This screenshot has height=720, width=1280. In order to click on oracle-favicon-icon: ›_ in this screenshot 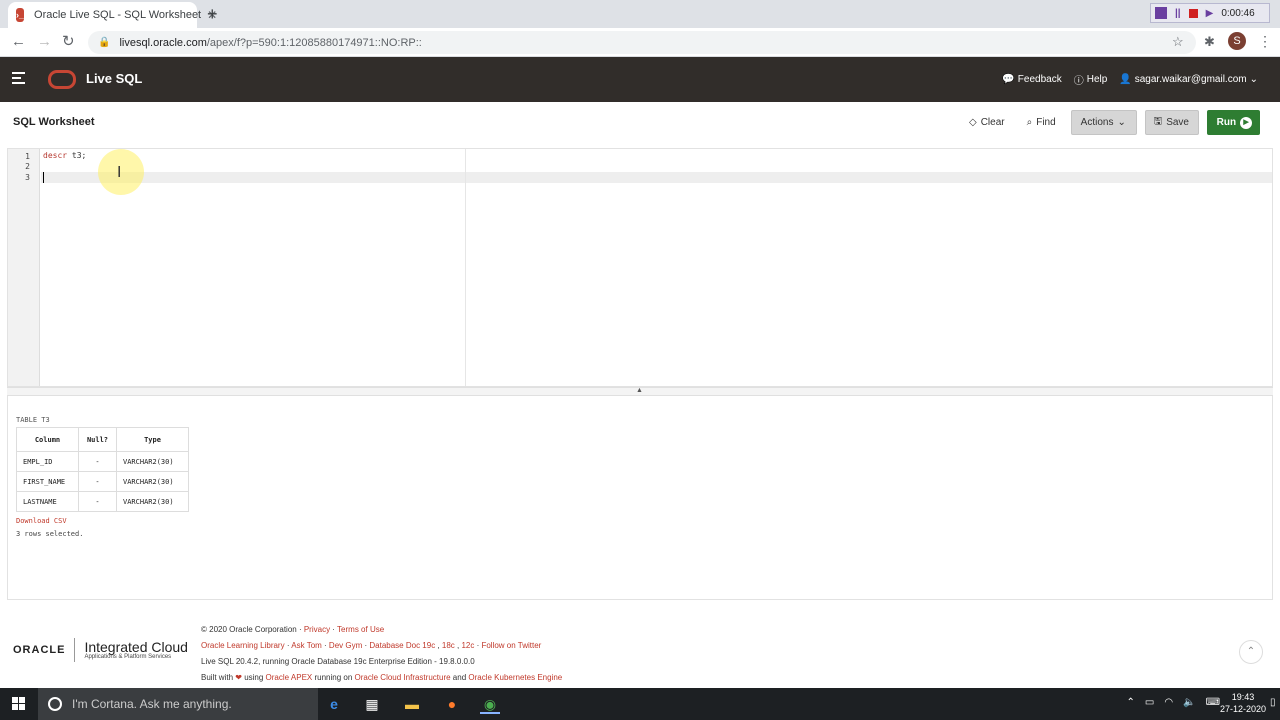, I will do `click(20, 15)`.